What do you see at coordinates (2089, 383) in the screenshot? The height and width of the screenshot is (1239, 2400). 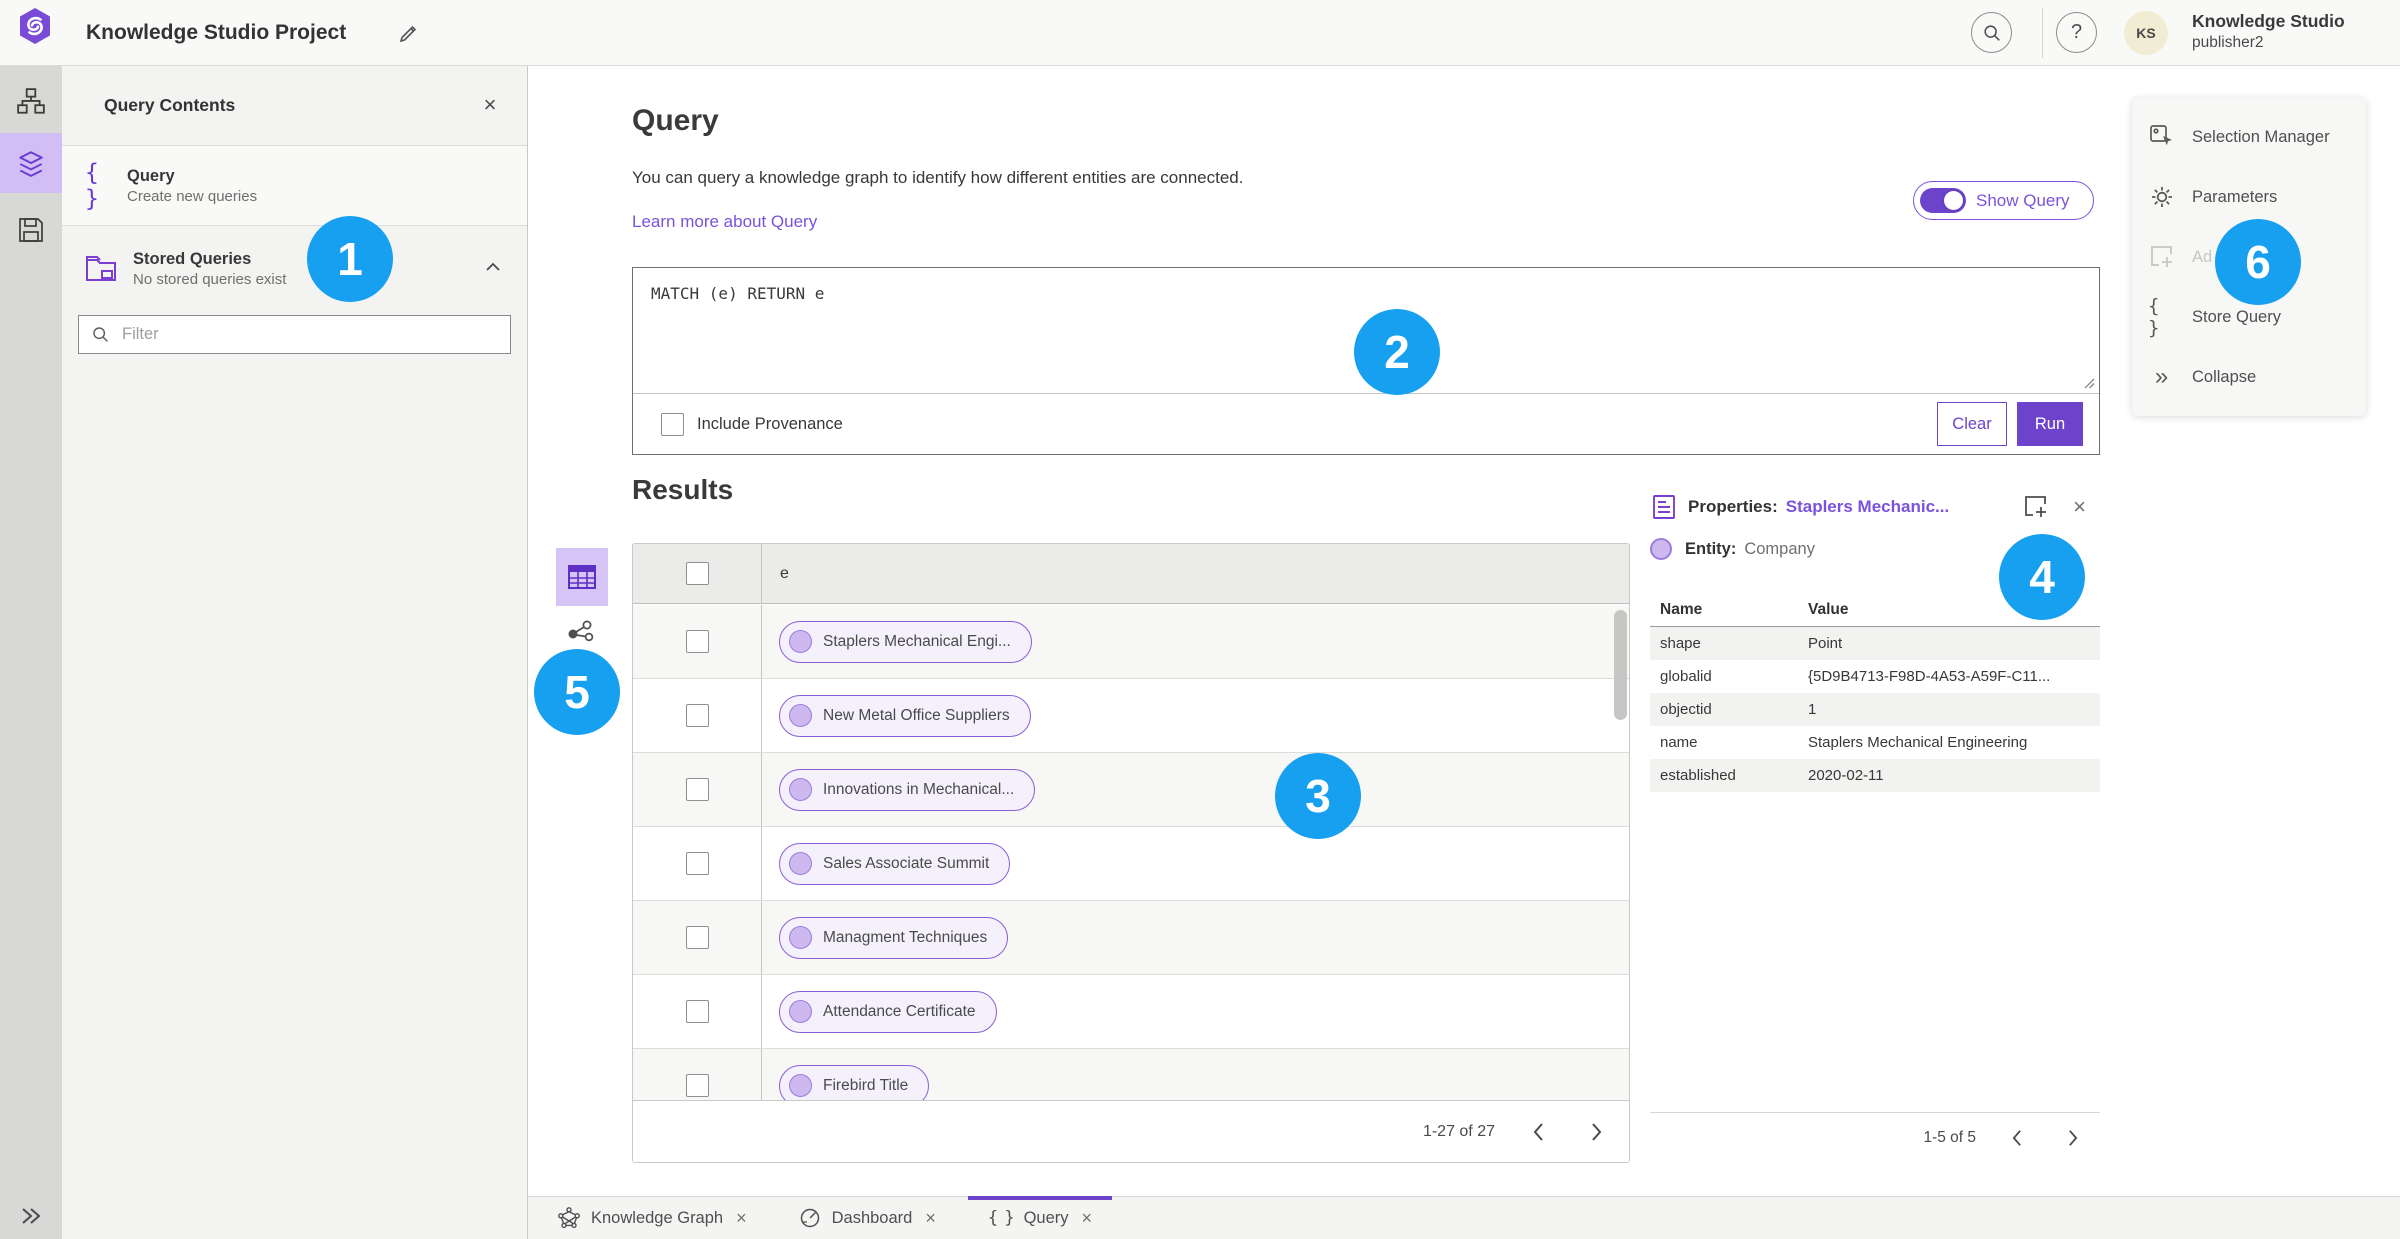 I see `resize-handle-icon` at bounding box center [2089, 383].